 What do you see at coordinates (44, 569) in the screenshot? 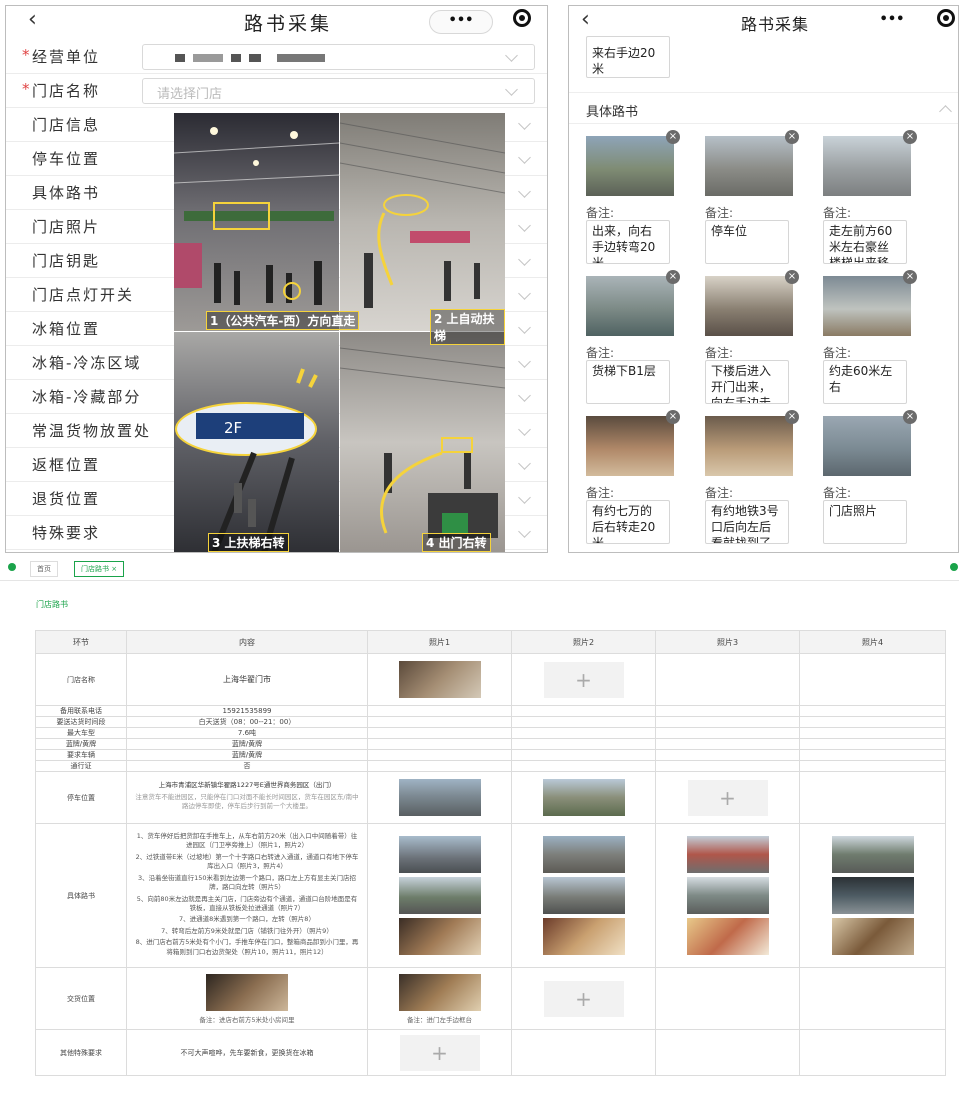
I see `tab-home: 首页` at bounding box center [44, 569].